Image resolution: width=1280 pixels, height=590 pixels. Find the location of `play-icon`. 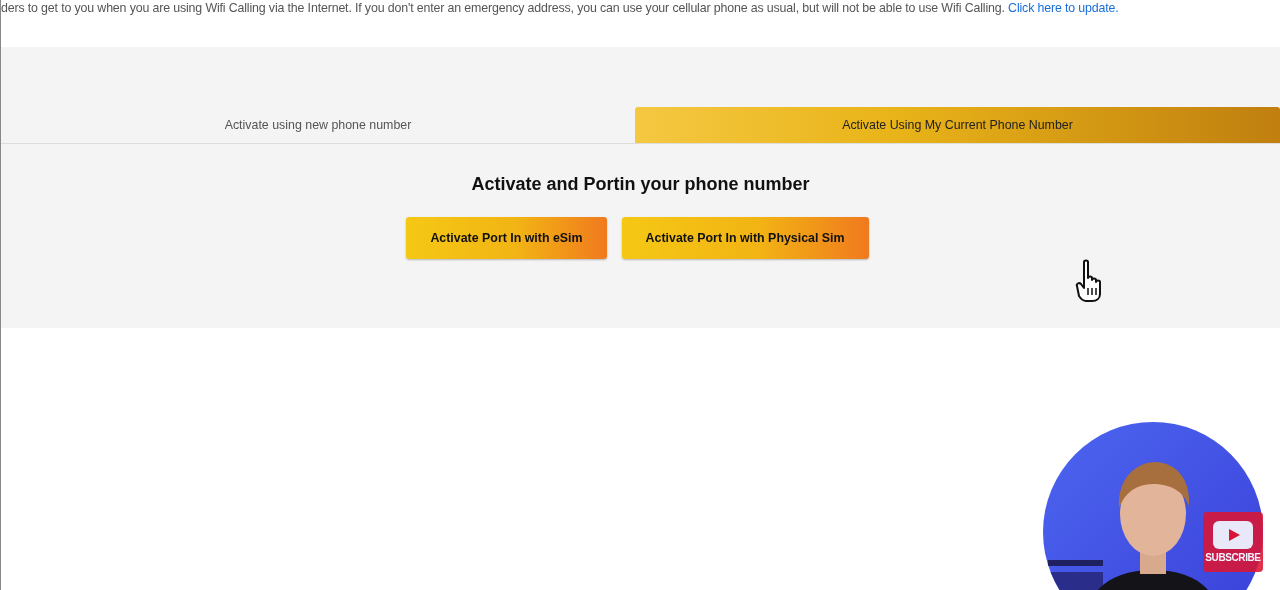

play-icon is located at coordinates (1233, 535).